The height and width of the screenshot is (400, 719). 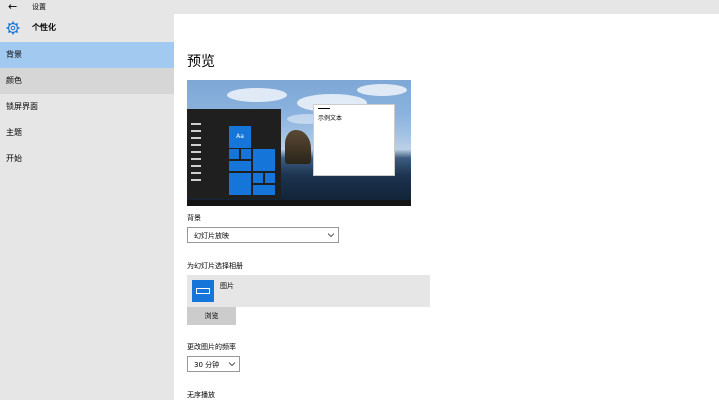 I want to click on sidebar-header: 个性化, so click(x=87, y=28).